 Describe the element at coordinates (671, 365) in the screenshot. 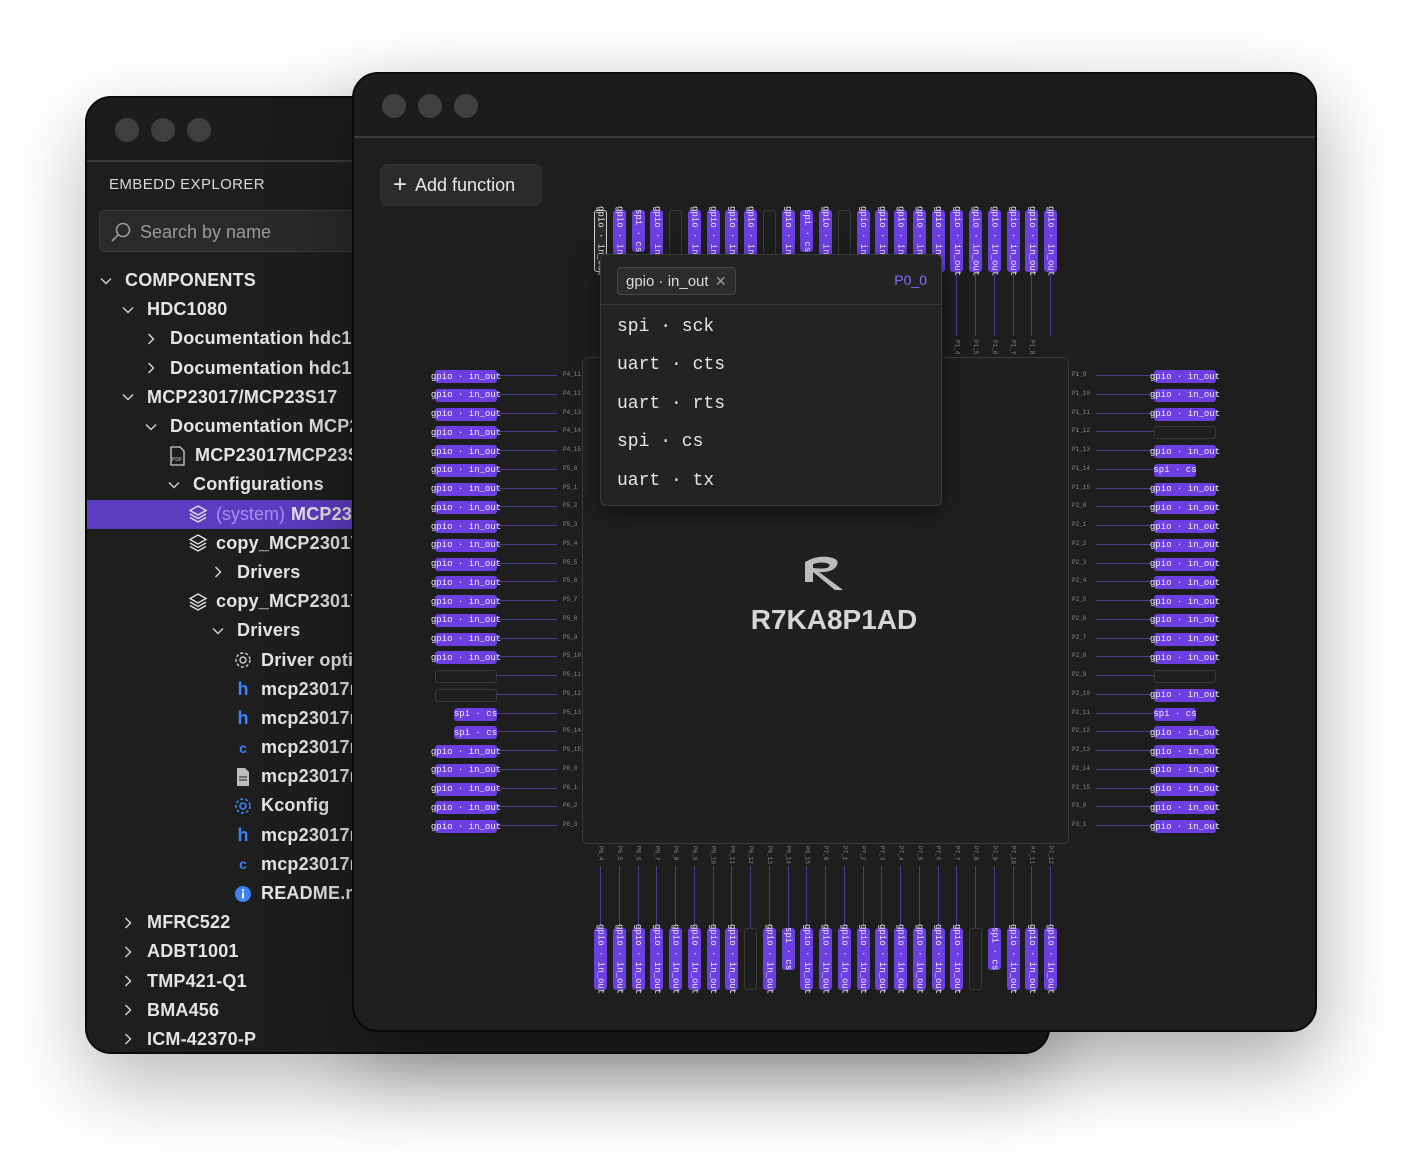

I see `function-option: uart · cts` at that location.